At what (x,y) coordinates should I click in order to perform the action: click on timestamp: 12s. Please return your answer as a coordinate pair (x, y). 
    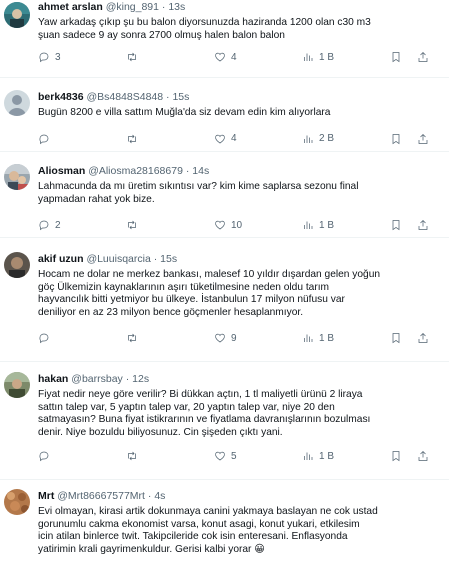
    Looking at the image, I should click on (140, 379).